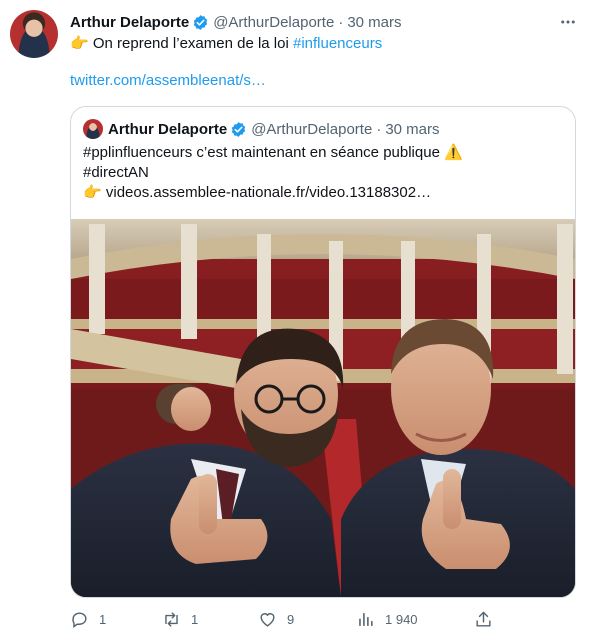  I want to click on hashtag-link: #influenceurs, so click(337, 43).